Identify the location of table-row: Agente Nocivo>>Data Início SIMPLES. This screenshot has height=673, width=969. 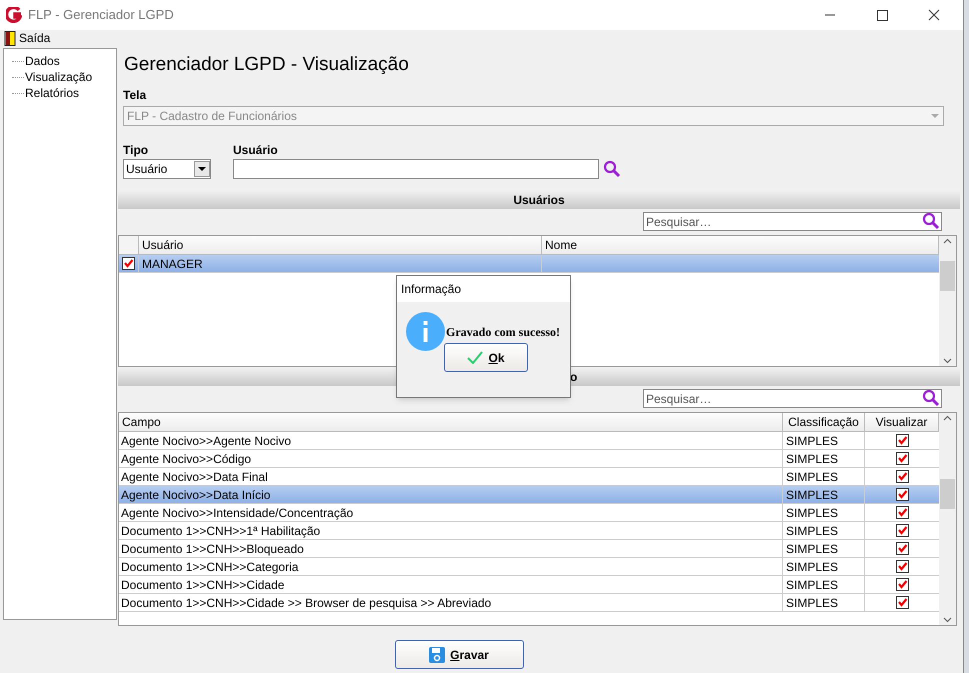
(529, 495).